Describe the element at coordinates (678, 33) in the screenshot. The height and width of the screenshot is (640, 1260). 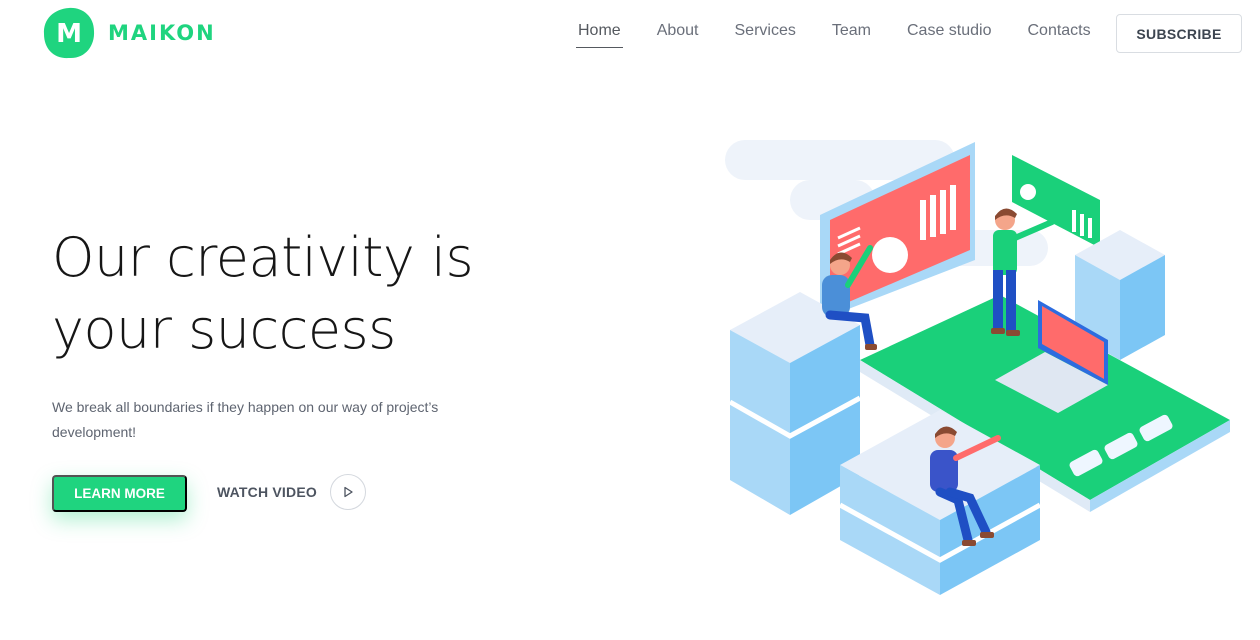
I see `nav-about: About` at that location.